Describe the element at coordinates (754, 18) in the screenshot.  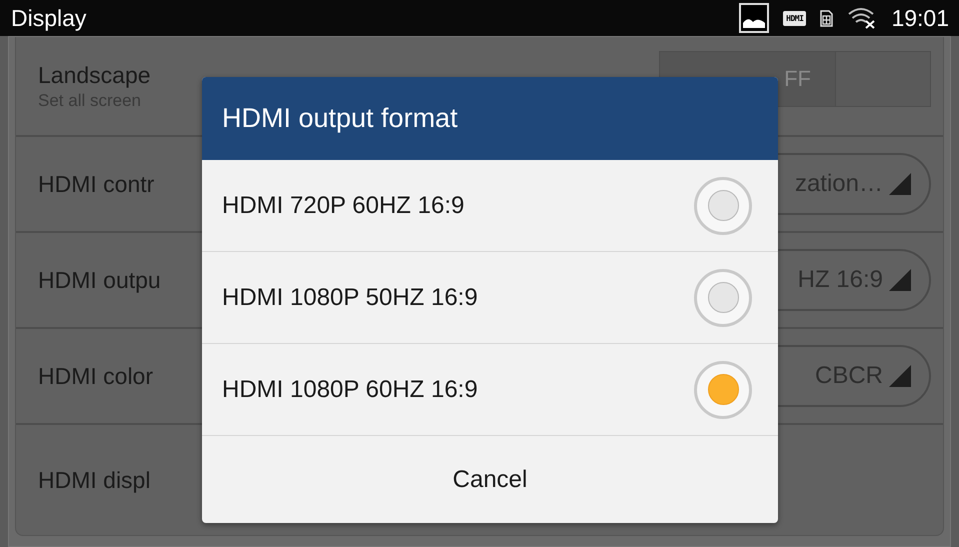
I see `image-icon` at that location.